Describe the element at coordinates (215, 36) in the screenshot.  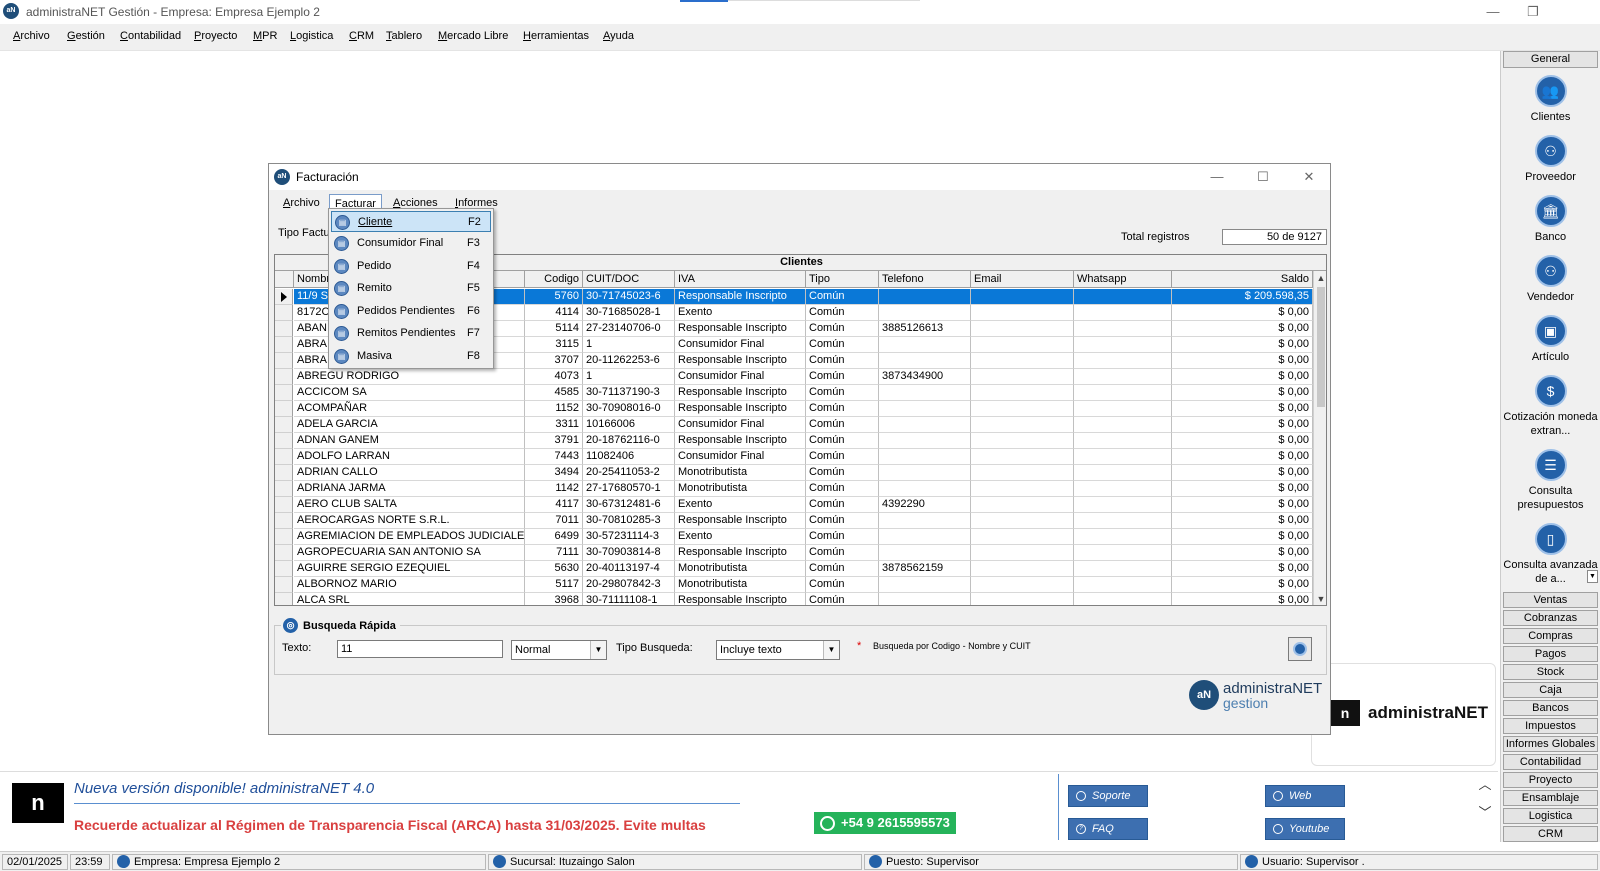
I see `menu-proyecto: Proyecto` at that location.